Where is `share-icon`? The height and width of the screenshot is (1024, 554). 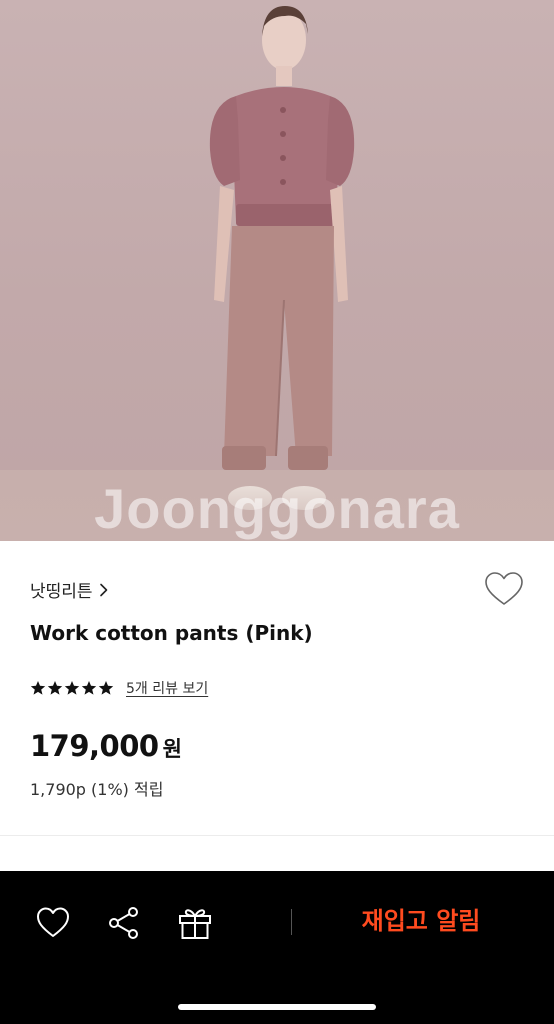 share-icon is located at coordinates (124, 923).